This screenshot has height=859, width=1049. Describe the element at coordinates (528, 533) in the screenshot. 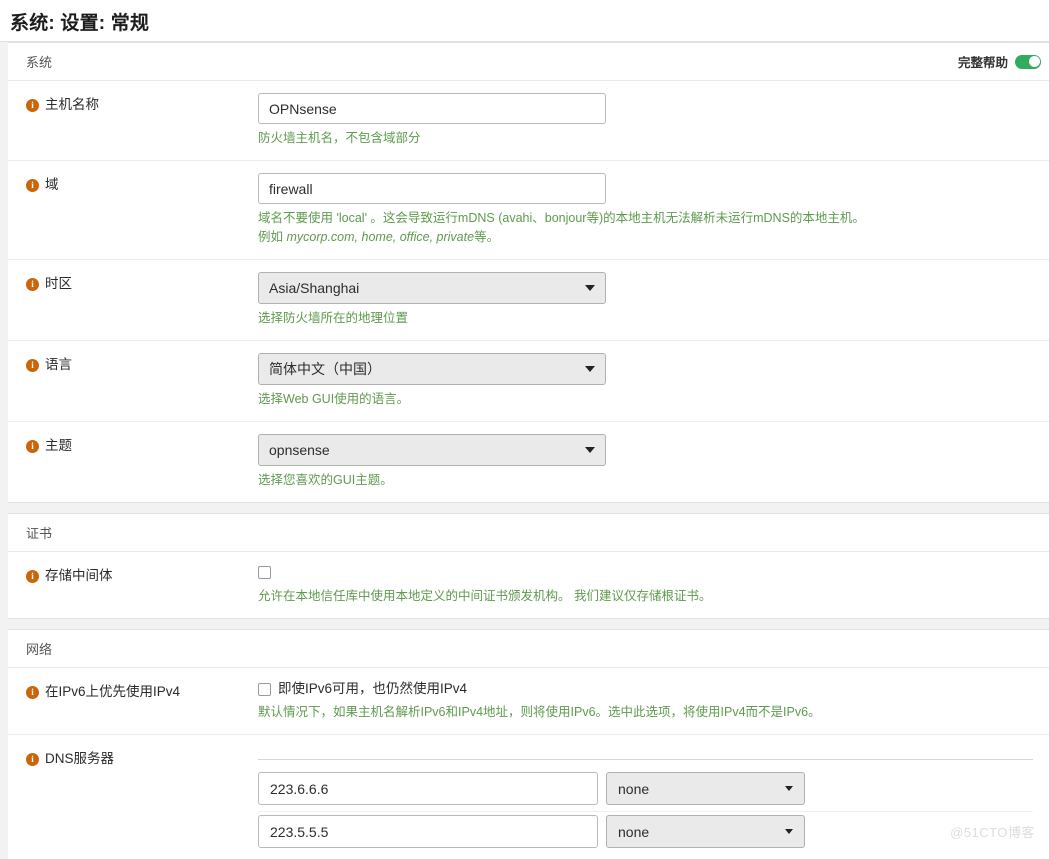

I see `panel-certificate-header: 证书` at that location.